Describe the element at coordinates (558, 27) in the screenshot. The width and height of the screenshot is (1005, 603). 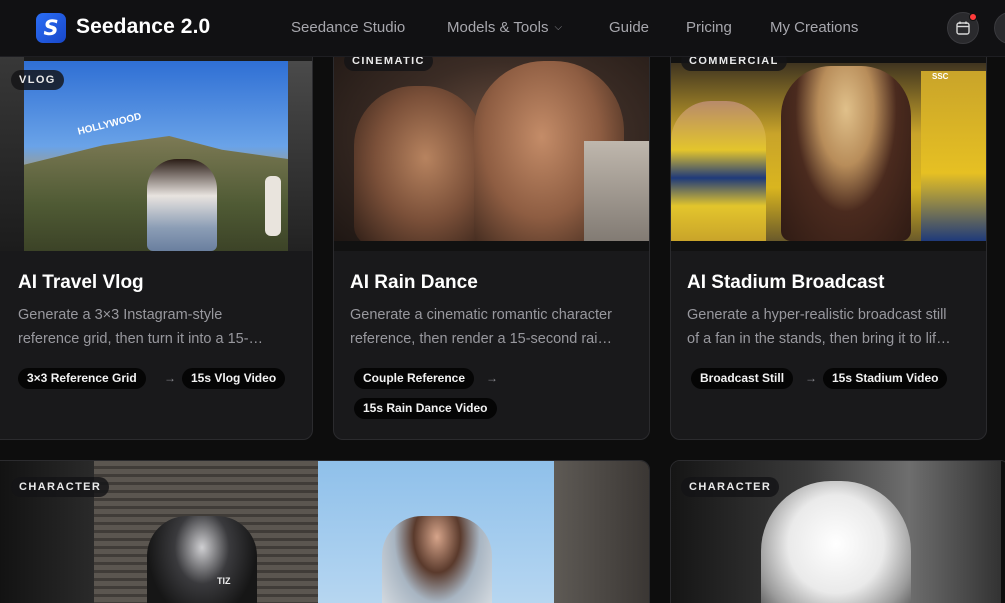
I see `chevron-down-icon: ⌵` at that location.